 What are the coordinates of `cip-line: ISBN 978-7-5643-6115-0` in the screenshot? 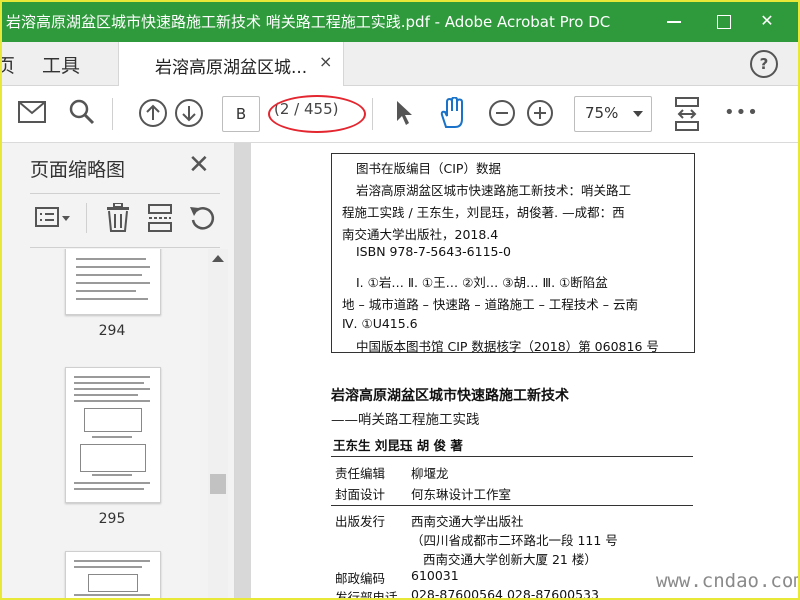 It's located at (433, 251).